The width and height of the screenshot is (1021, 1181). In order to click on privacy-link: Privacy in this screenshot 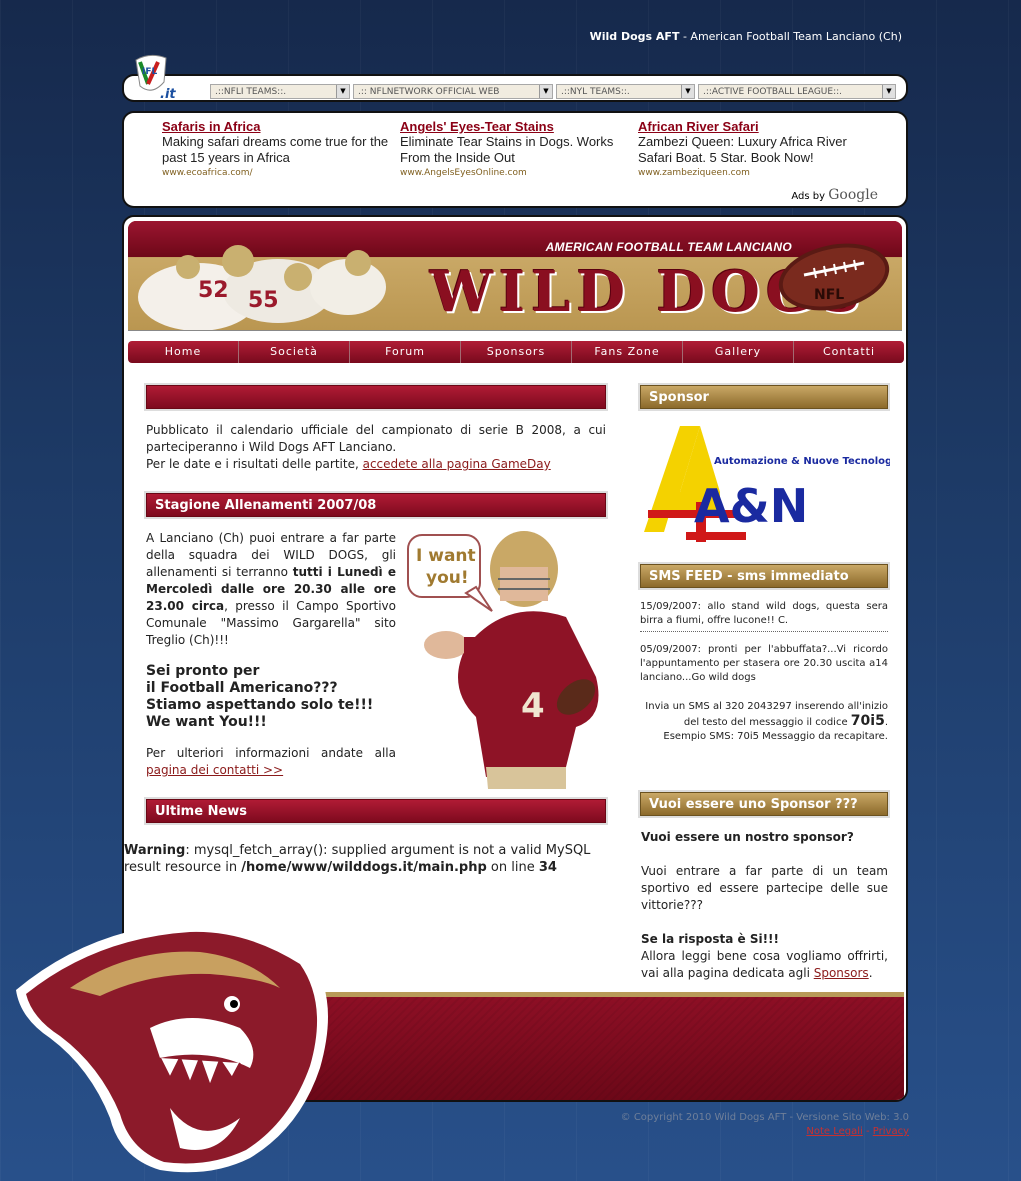, I will do `click(891, 1131)`.